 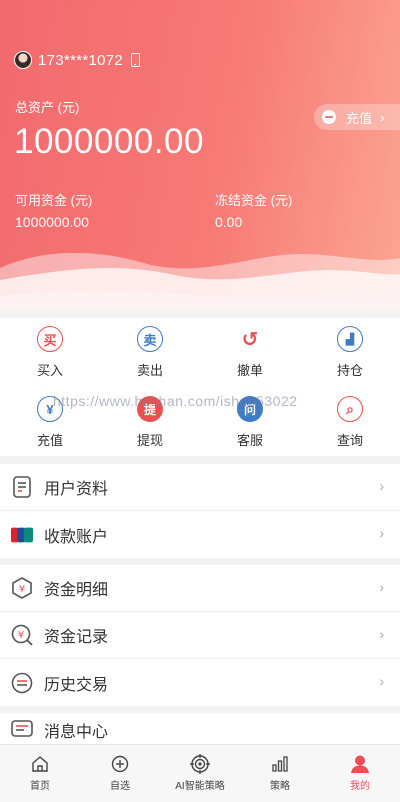 What do you see at coordinates (47, 107) in the screenshot?
I see `total-assets-label: 总资产 (元)` at bounding box center [47, 107].